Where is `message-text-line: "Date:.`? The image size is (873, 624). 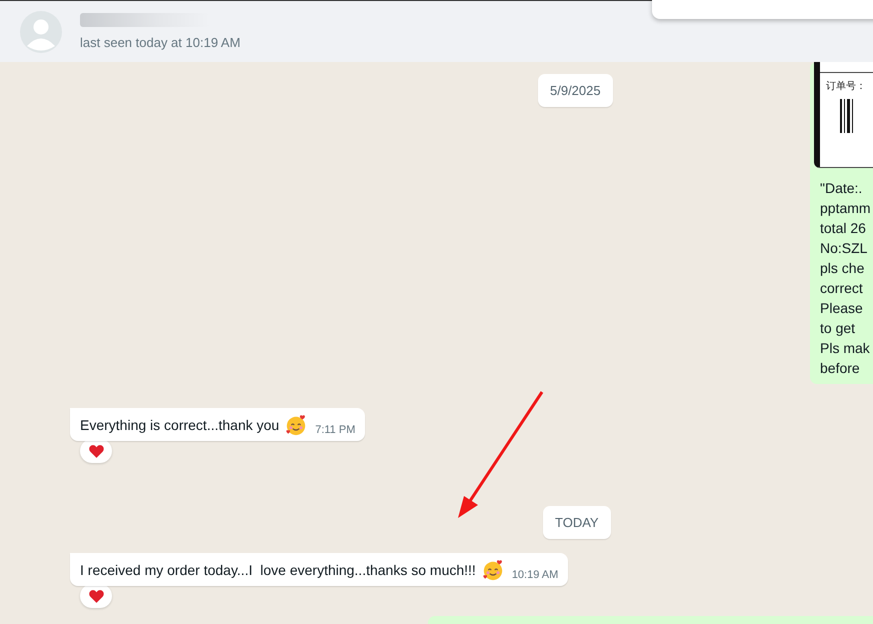 message-text-line: "Date:. is located at coordinates (842, 188).